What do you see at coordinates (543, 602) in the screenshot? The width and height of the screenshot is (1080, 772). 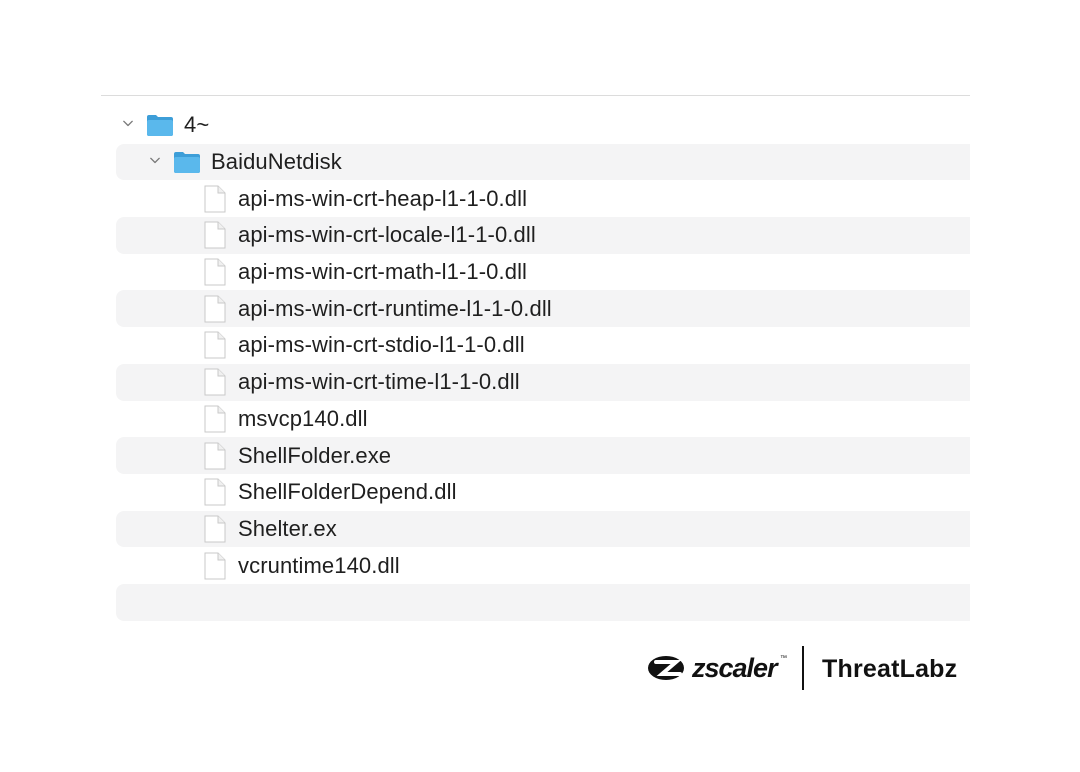 I see `empty-row` at bounding box center [543, 602].